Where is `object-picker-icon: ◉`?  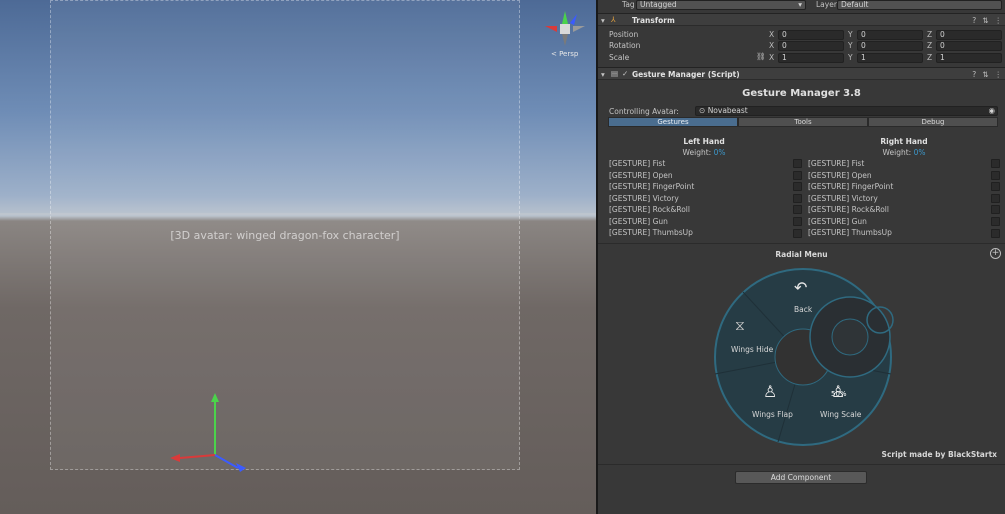
object-picker-icon: ◉ is located at coordinates (991, 111).